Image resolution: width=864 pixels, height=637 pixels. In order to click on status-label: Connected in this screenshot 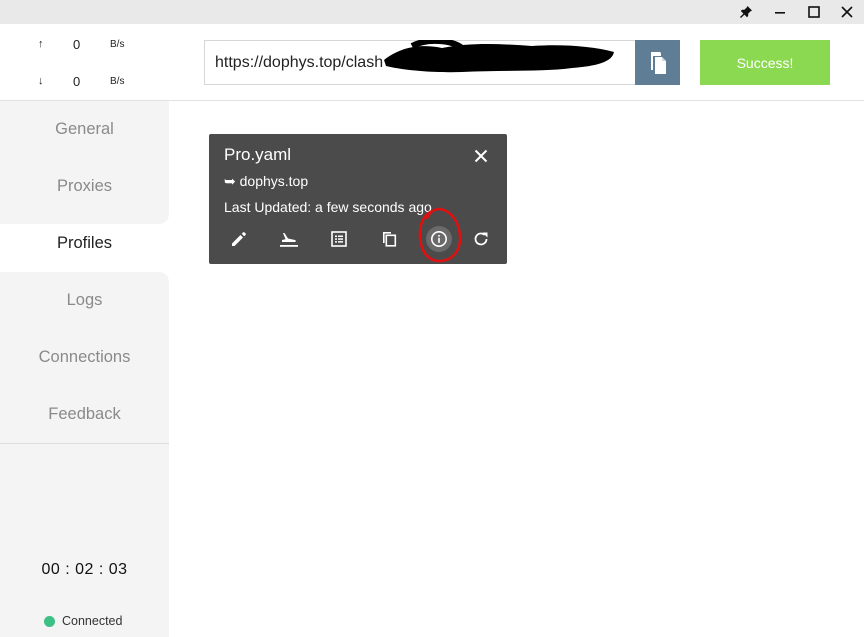, I will do `click(92, 621)`.